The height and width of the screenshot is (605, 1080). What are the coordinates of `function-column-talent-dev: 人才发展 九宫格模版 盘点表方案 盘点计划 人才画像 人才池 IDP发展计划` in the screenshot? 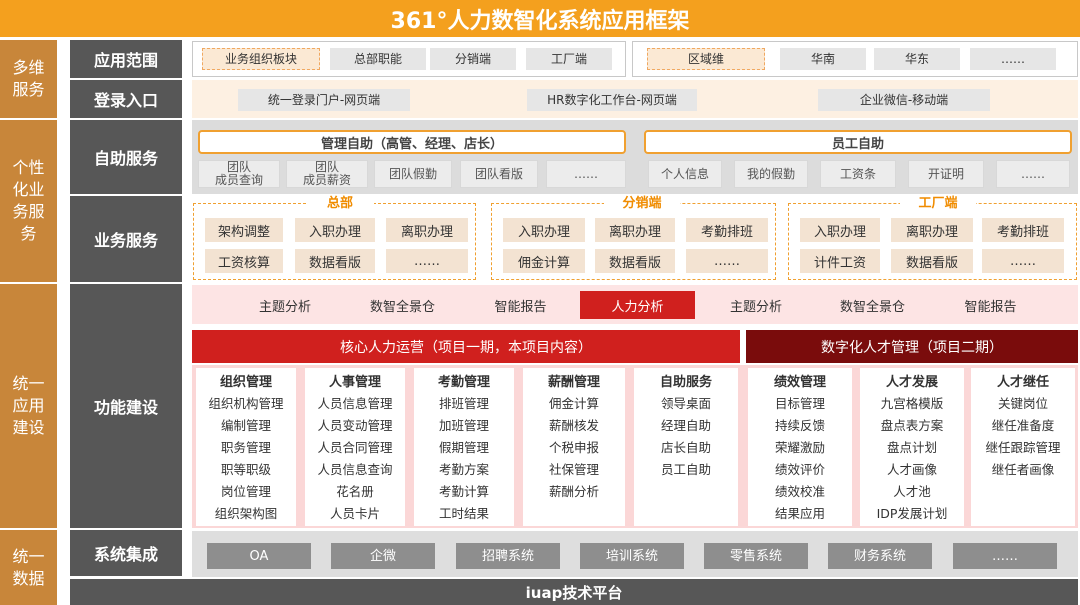 It's located at (912, 447).